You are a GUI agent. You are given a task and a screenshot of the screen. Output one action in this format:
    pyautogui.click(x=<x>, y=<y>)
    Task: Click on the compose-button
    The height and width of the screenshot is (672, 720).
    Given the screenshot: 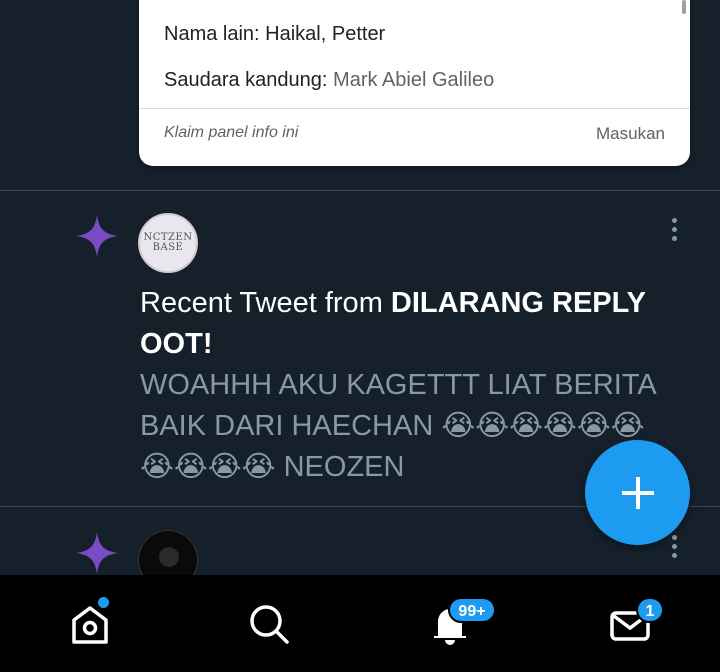 What is the action you would take?
    pyautogui.click(x=637, y=492)
    